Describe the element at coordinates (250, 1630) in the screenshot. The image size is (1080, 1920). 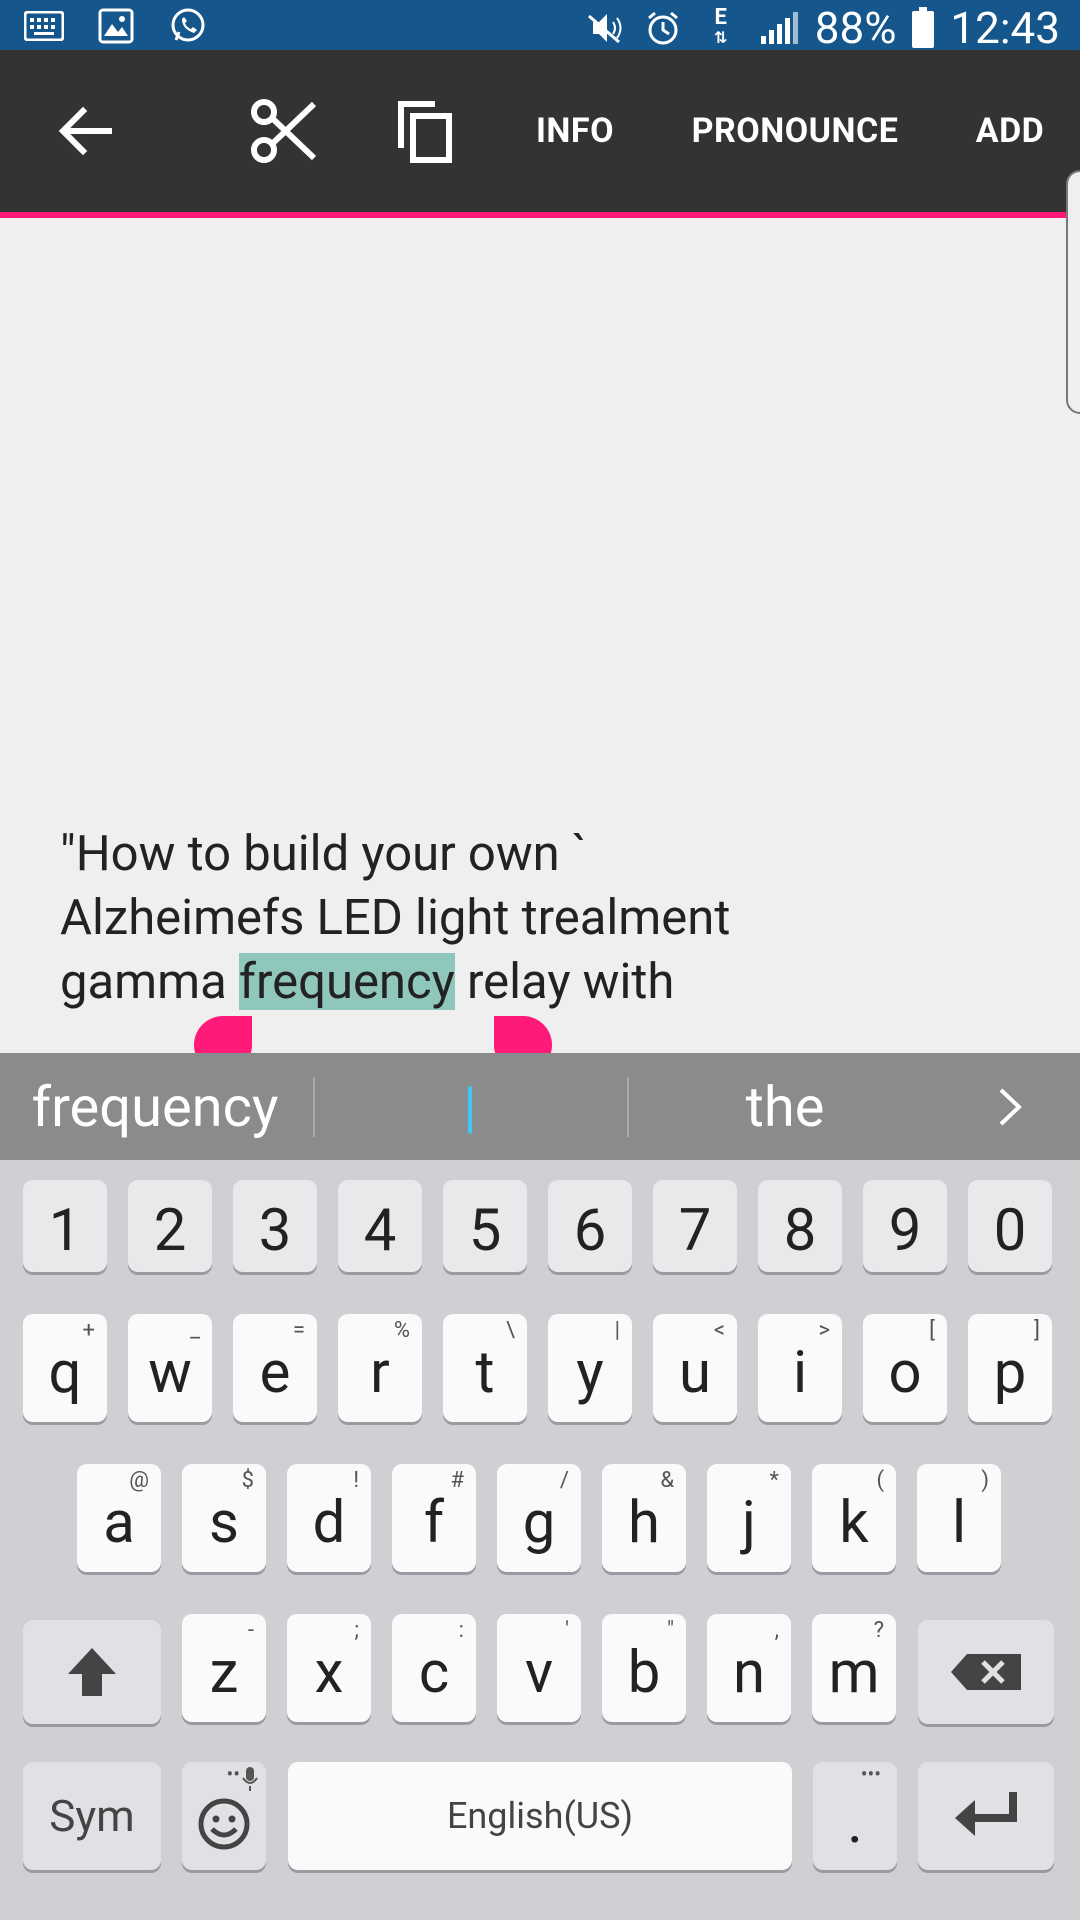
I see `key-alt-symbol: -` at that location.